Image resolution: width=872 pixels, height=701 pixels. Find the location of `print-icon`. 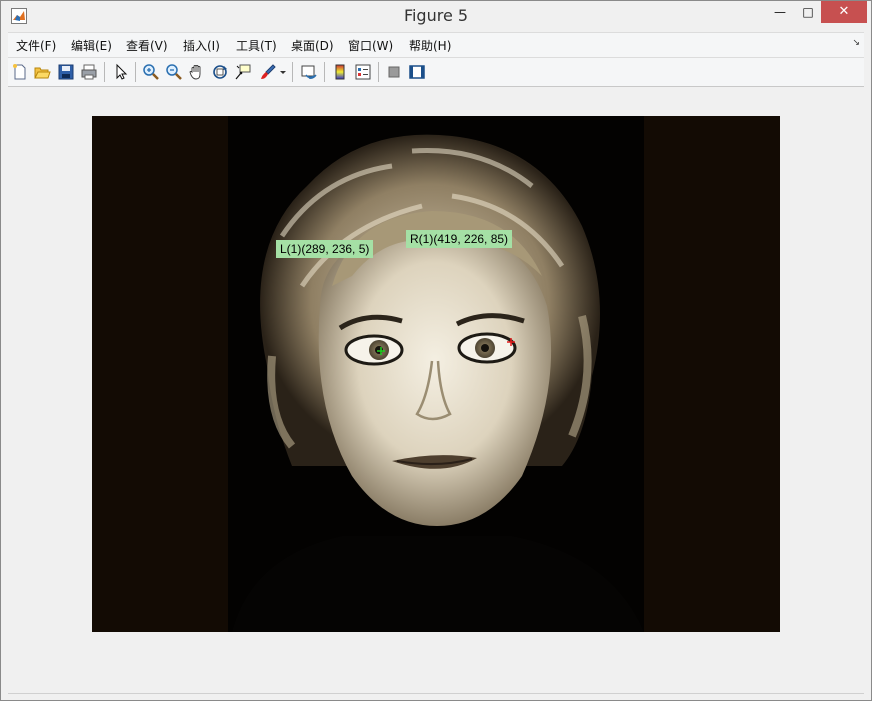

print-icon is located at coordinates (89, 72).